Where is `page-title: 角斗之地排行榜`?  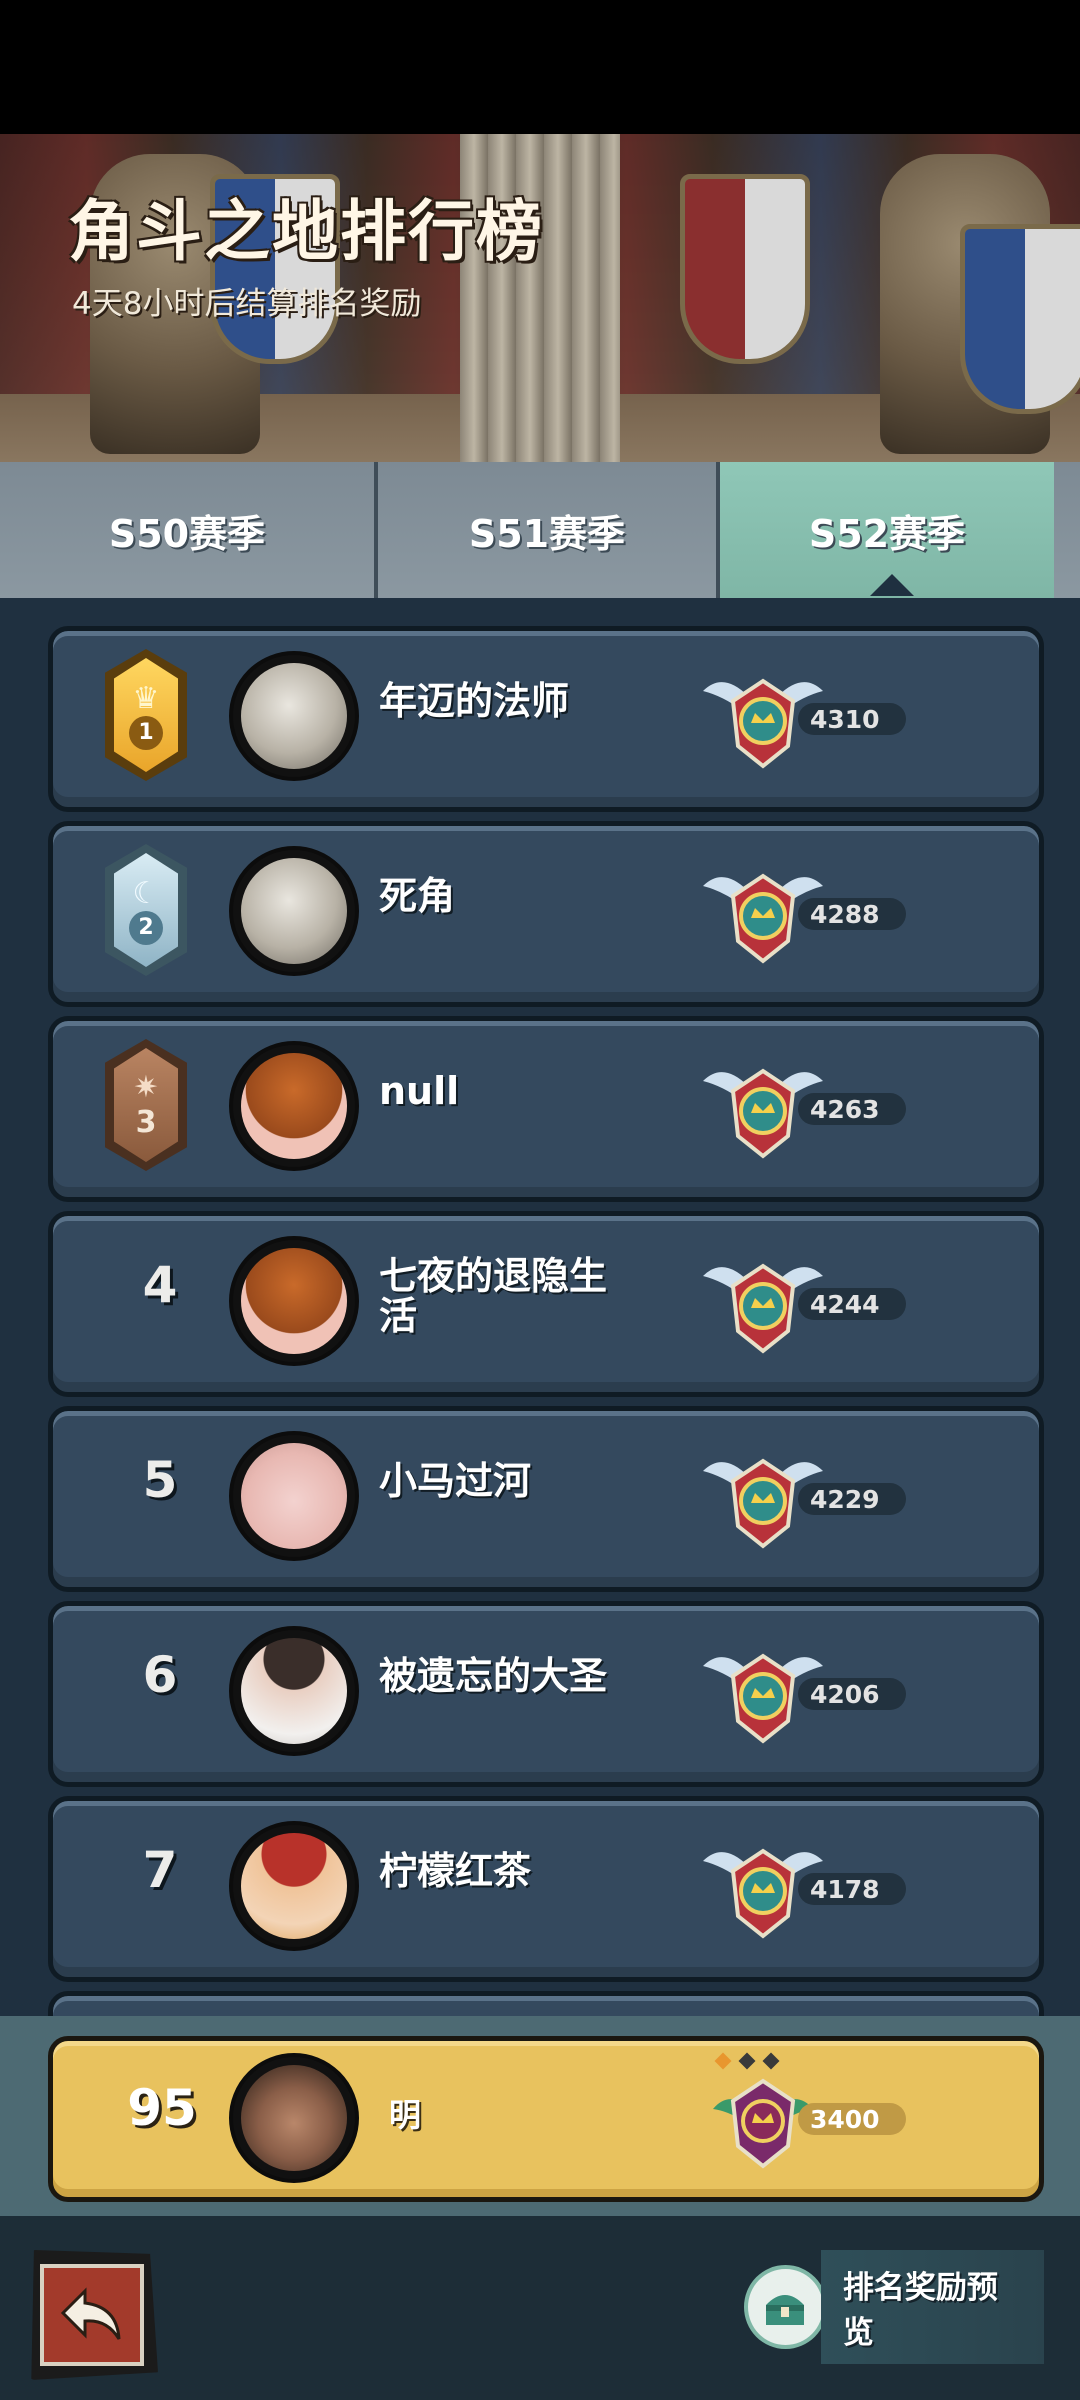
page-title: 角斗之地排行榜 is located at coordinates (306, 231).